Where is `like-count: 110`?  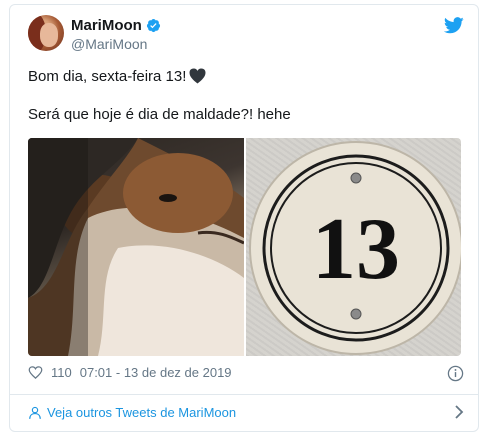
like-count: 110 is located at coordinates (61, 372).